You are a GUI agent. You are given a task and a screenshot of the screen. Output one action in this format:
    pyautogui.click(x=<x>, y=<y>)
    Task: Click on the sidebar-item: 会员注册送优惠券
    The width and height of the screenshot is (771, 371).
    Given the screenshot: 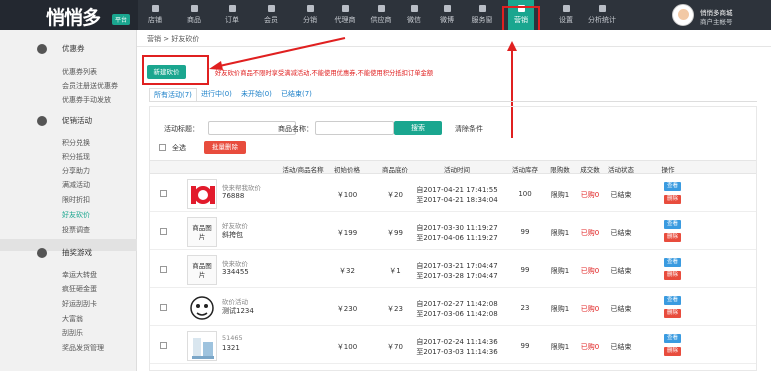 What is the action you would take?
    pyautogui.click(x=90, y=86)
    